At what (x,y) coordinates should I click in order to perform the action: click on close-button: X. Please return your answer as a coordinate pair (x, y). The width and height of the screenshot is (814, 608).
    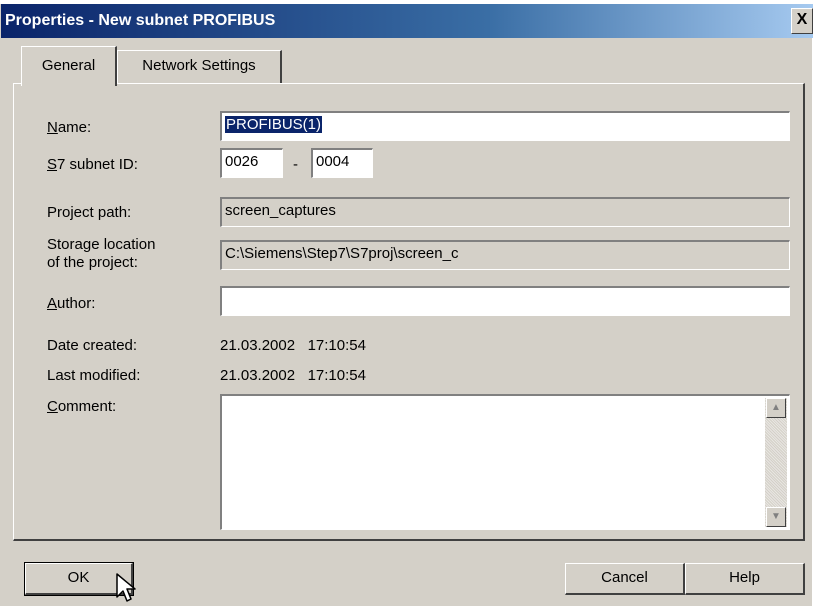
    Looking at the image, I should click on (802, 21).